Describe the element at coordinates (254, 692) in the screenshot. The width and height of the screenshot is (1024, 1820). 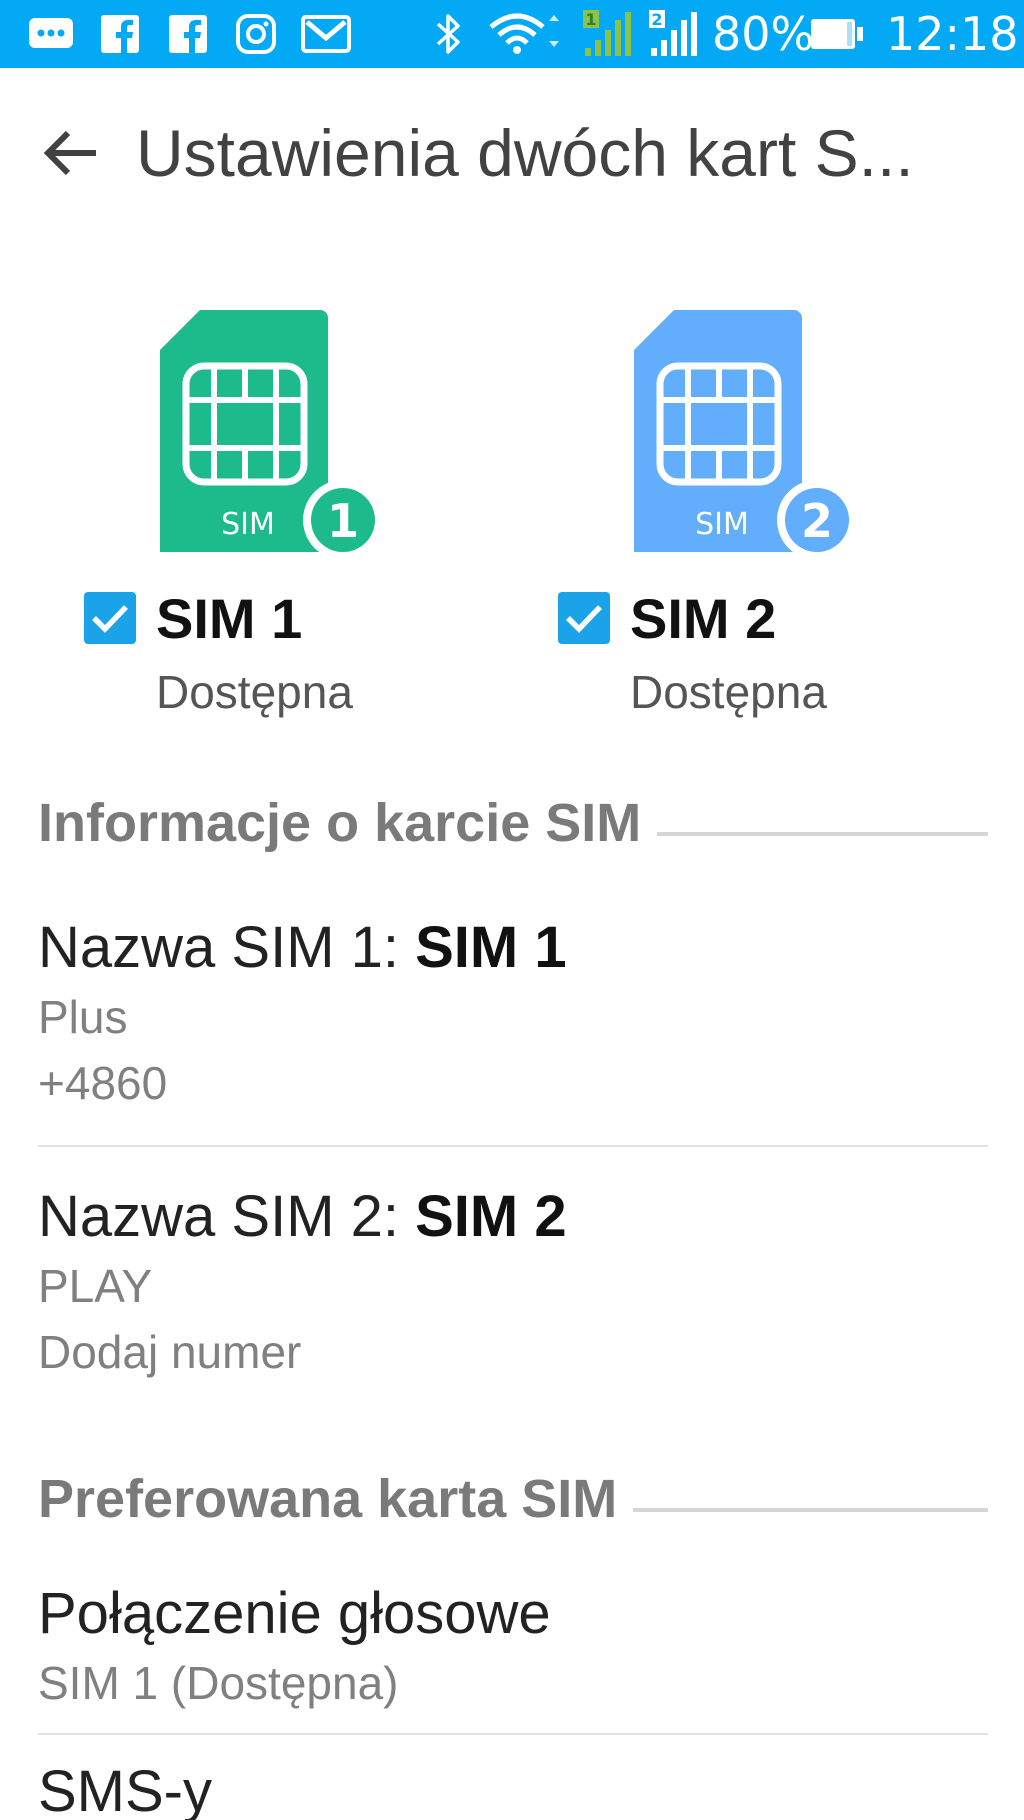
I see `sim-1-status: Dostępna` at that location.